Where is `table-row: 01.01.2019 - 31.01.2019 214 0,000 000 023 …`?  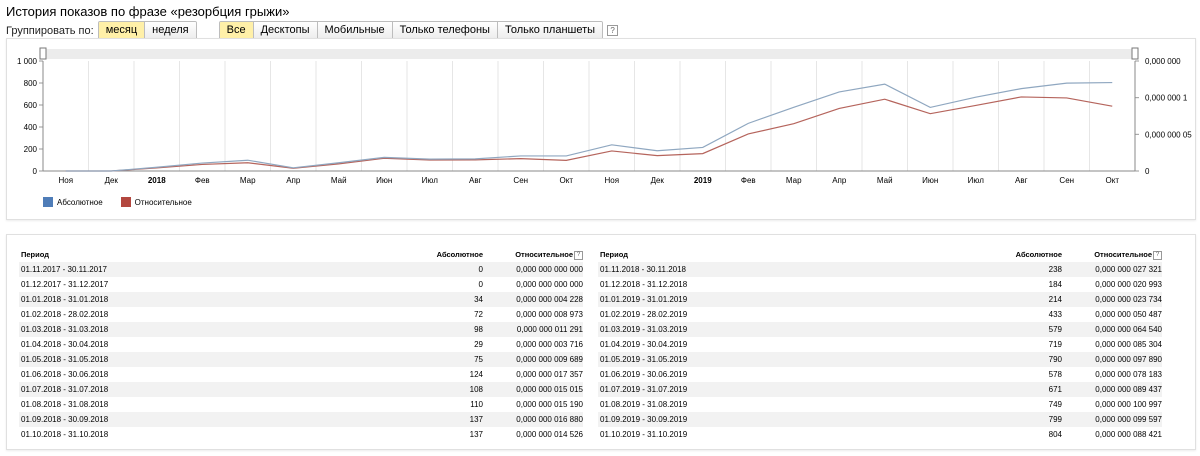 table-row: 01.01.2019 - 31.01.2019 214 0,000 000 023 … is located at coordinates (880, 299).